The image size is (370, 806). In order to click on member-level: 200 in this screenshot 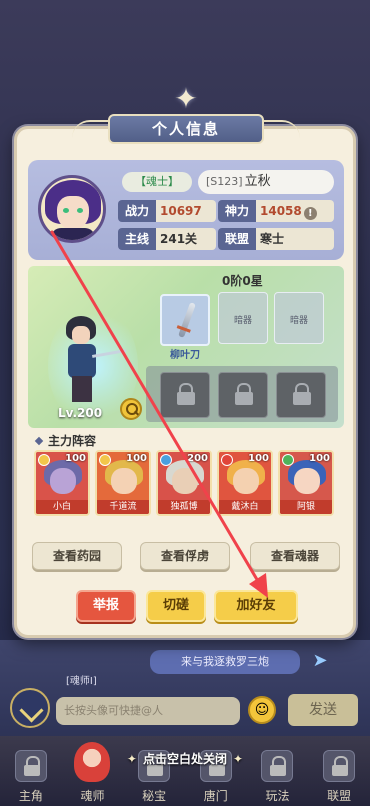, I will do `click(197, 458)`.